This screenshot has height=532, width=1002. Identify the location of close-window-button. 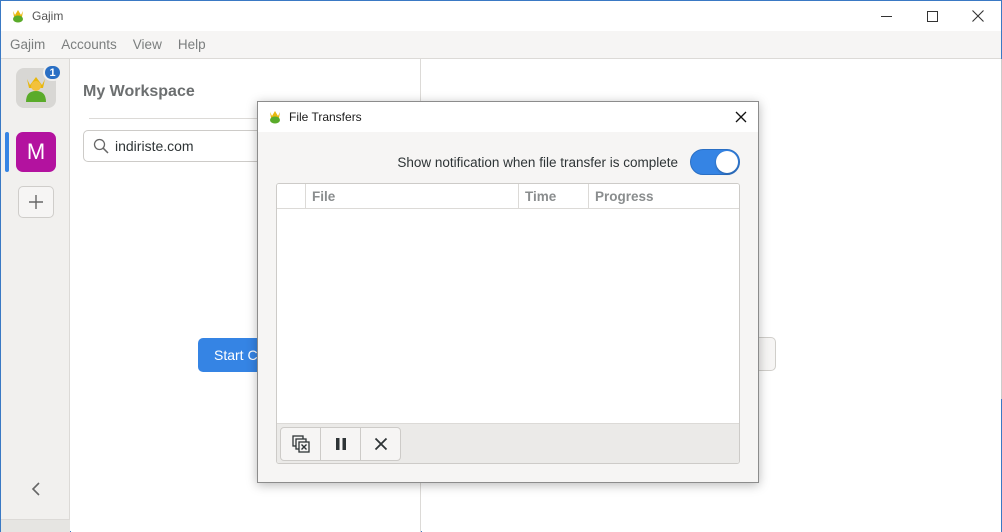
(978, 16).